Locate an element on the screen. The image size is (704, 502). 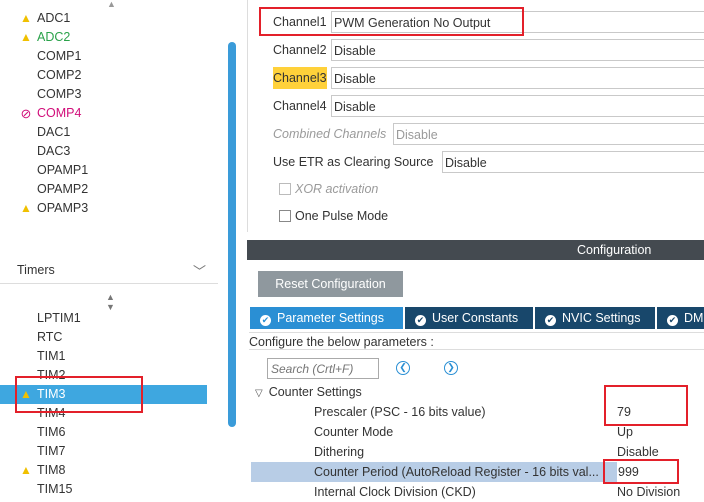
peripheral-label: OPAMP1 is located at coordinates (63, 170).